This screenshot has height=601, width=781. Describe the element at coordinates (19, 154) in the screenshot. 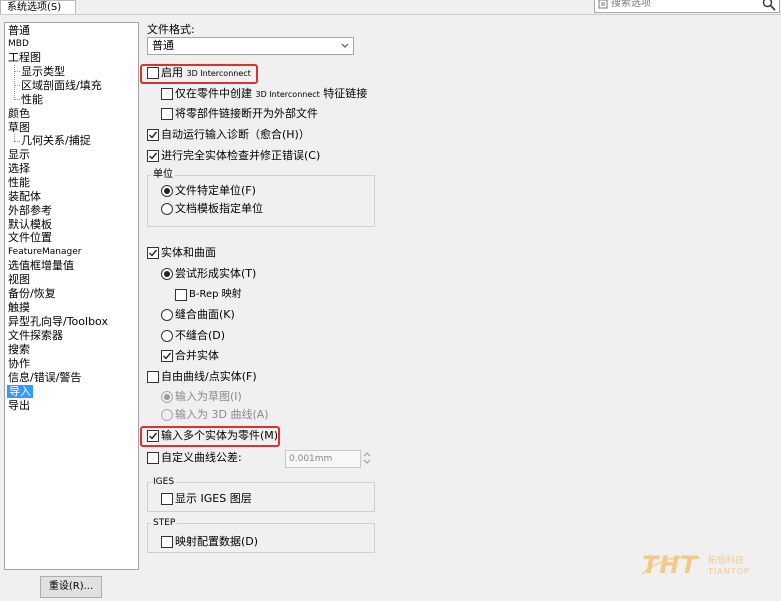

I see `tree-item-display: 显示` at that location.